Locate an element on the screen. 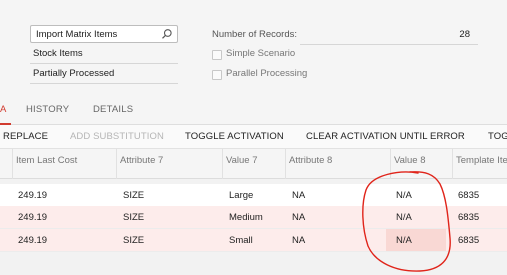  parallel-processing-checkbox is located at coordinates (217, 75).